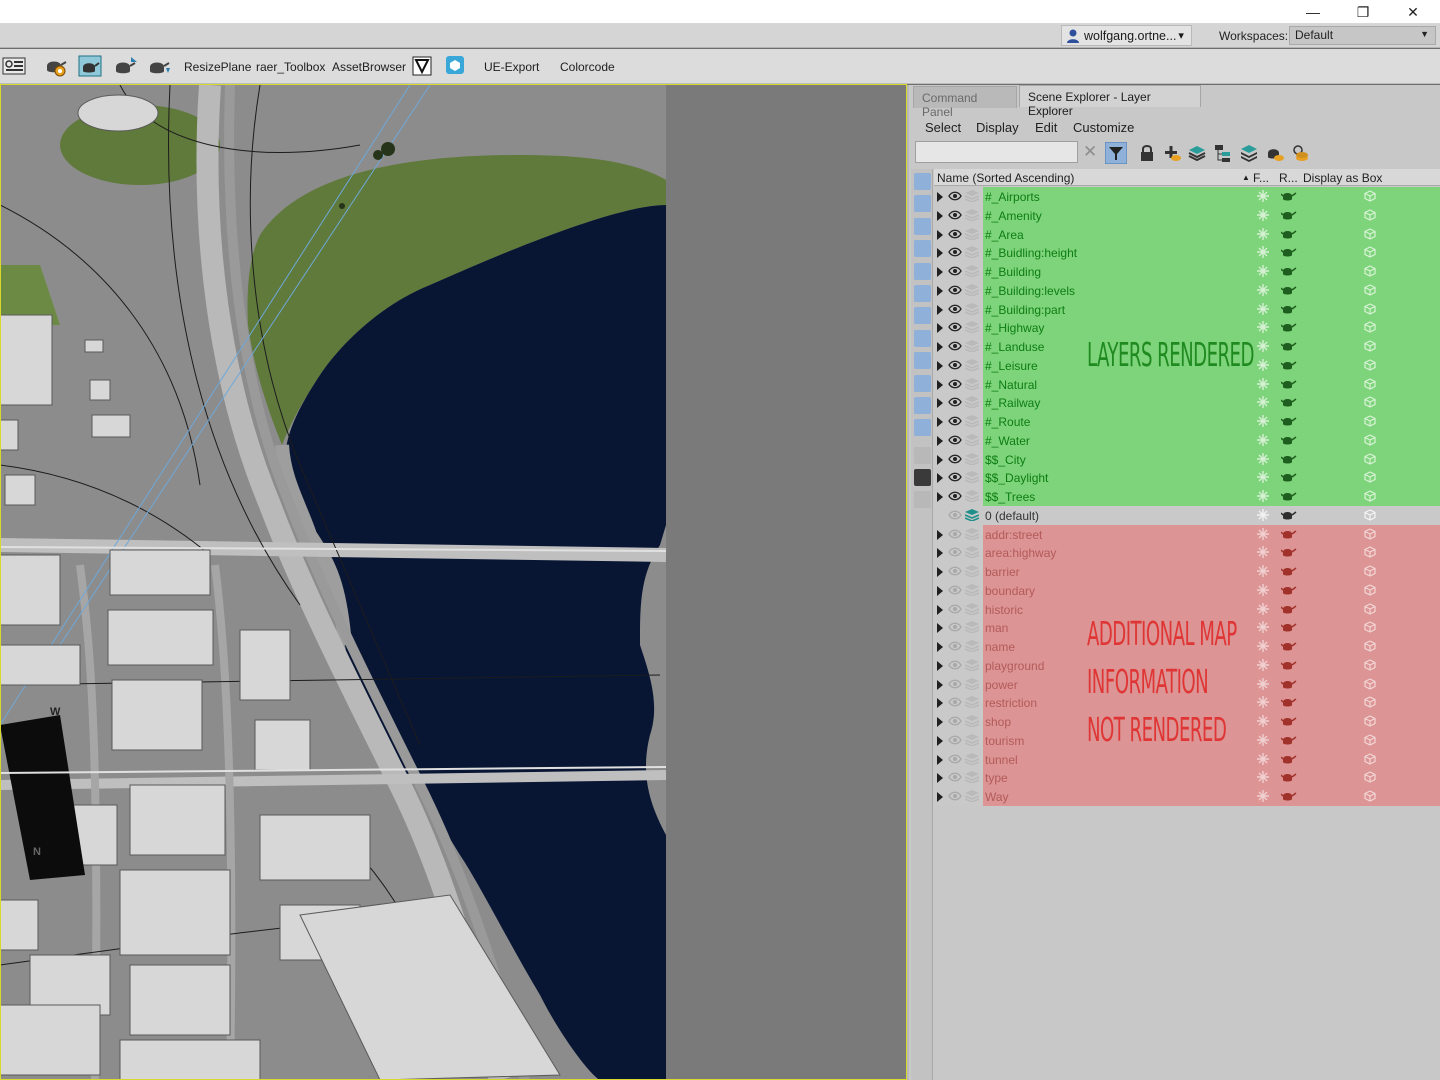 The width and height of the screenshot is (1440, 1080). I want to click on layer-row: #_Railway, so click(1187, 402).